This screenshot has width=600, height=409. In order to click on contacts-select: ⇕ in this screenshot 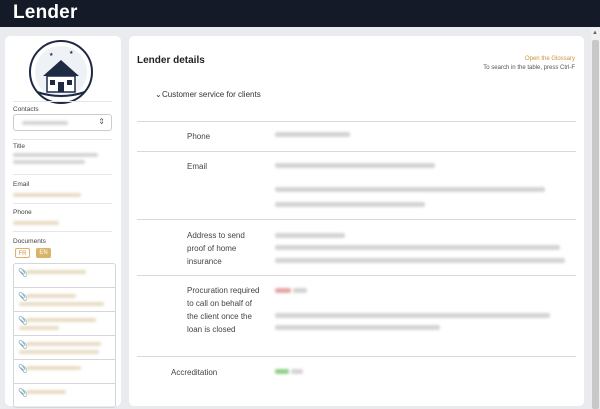, I will do `click(62, 122)`.